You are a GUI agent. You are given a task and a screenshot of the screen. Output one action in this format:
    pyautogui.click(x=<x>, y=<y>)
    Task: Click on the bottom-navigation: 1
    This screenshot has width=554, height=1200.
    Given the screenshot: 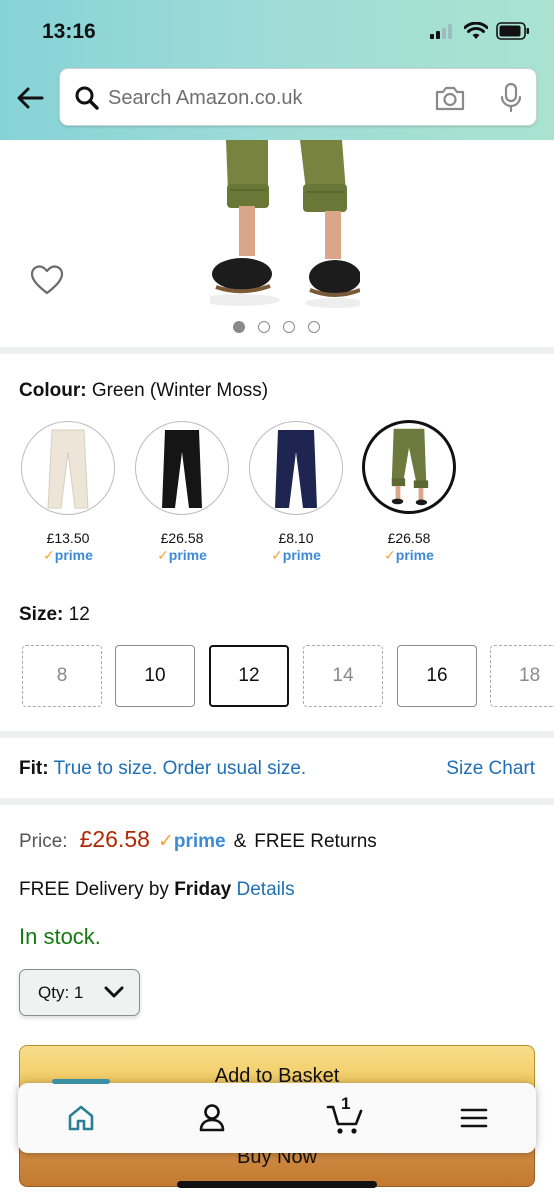 What is the action you would take?
    pyautogui.click(x=277, y=1116)
    